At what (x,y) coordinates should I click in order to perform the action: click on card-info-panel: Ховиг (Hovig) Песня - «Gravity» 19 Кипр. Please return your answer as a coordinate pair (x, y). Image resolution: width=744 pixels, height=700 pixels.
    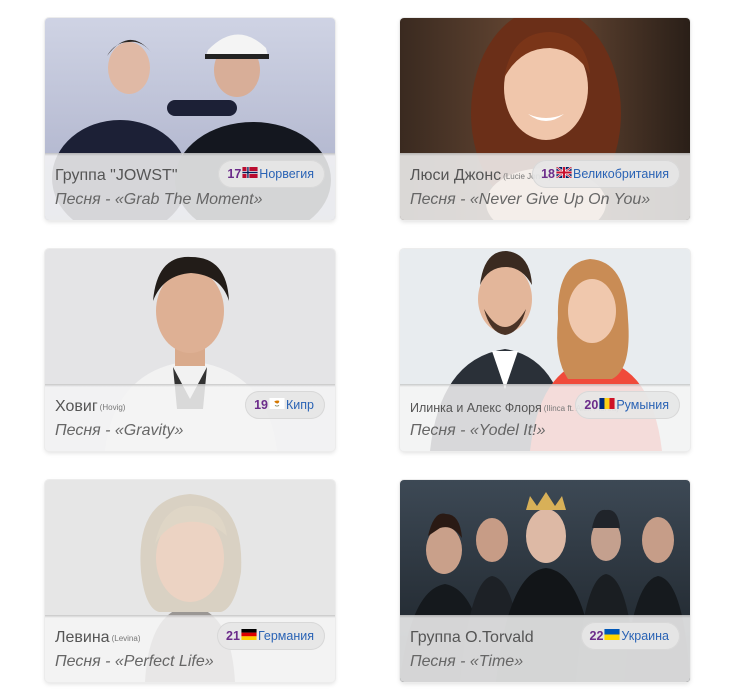
    Looking at the image, I should click on (190, 417).